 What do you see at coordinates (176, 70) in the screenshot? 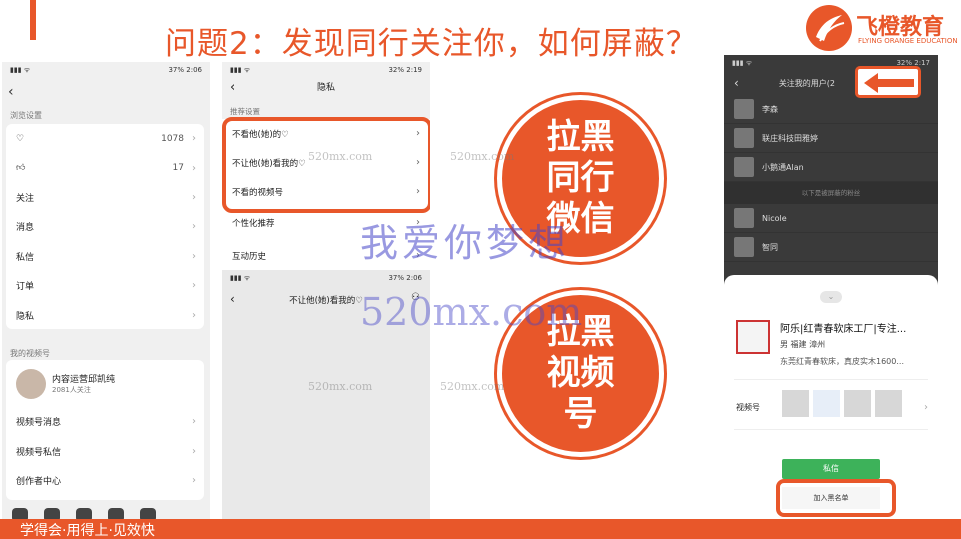
I see `battery-level: 37%` at bounding box center [176, 70].